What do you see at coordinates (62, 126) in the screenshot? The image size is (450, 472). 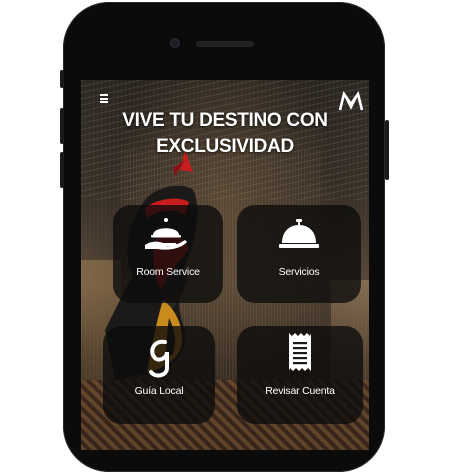 I see `phone-volume-up` at bounding box center [62, 126].